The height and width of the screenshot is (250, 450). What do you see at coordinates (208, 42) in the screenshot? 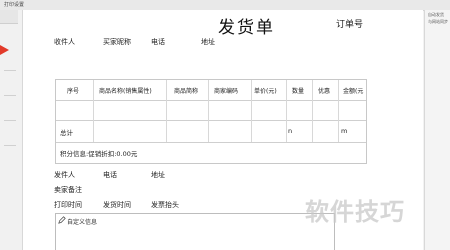
I see `recipient-address-field: 地址` at bounding box center [208, 42].